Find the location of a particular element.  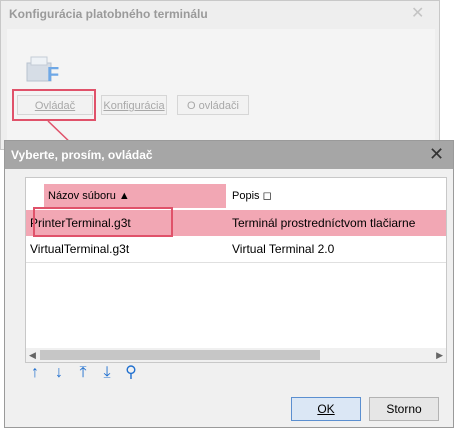

dialog-title: Vyberte, prosím, ovládač is located at coordinates (82, 155).